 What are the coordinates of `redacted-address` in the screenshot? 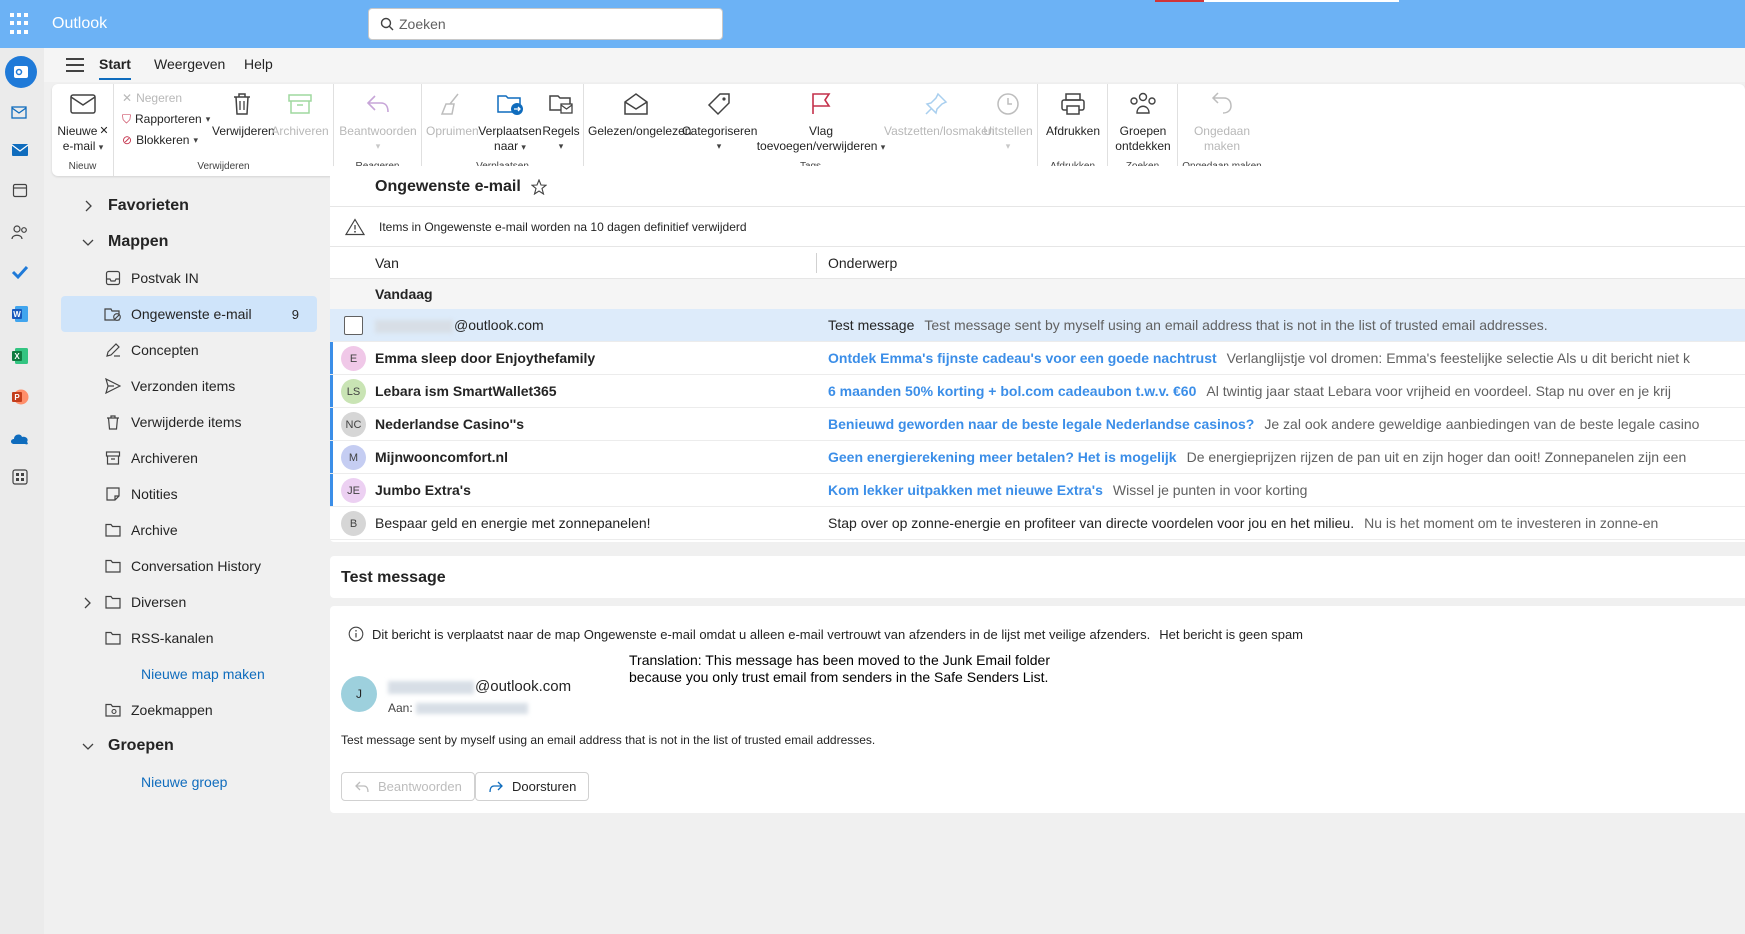 It's located at (414, 326).